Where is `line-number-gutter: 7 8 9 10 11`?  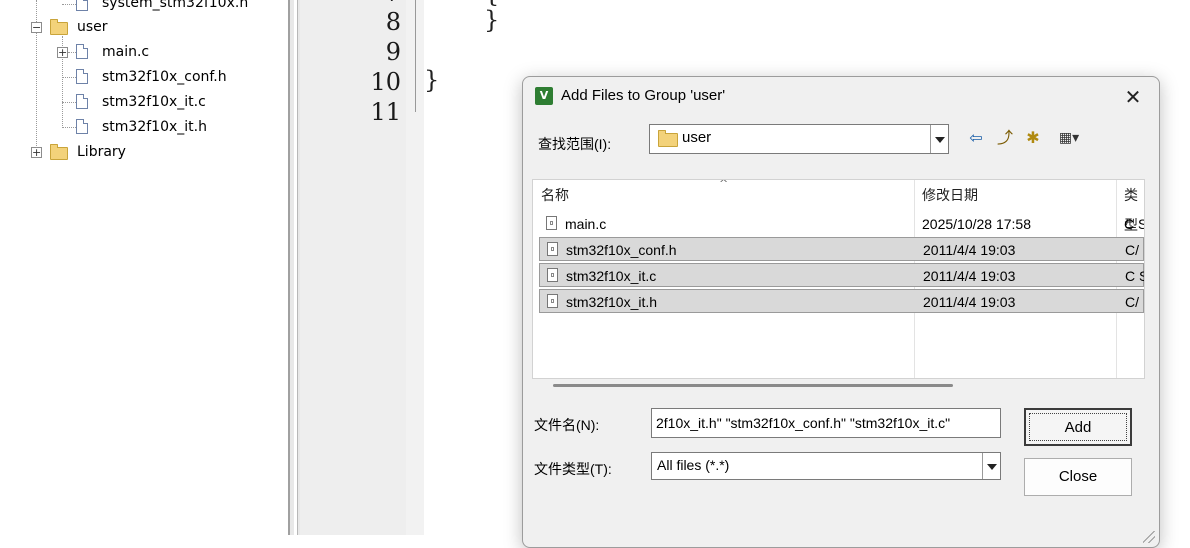 line-number-gutter: 7 8 9 10 11 is located at coordinates (353, 267).